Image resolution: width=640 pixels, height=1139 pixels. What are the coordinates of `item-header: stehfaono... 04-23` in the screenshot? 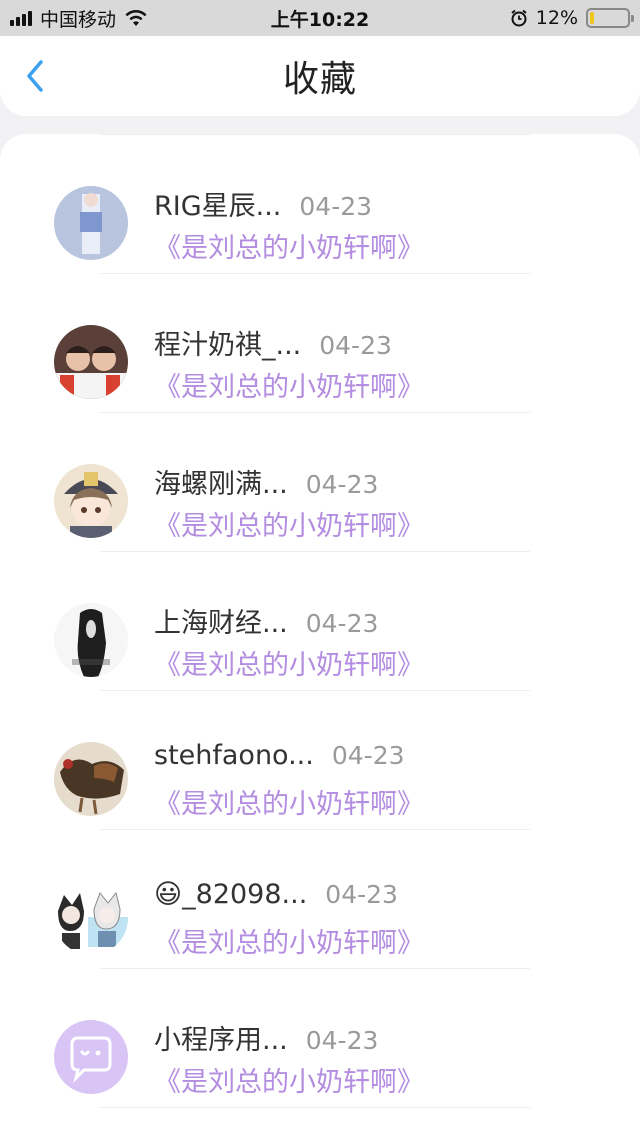 It's located at (279, 755).